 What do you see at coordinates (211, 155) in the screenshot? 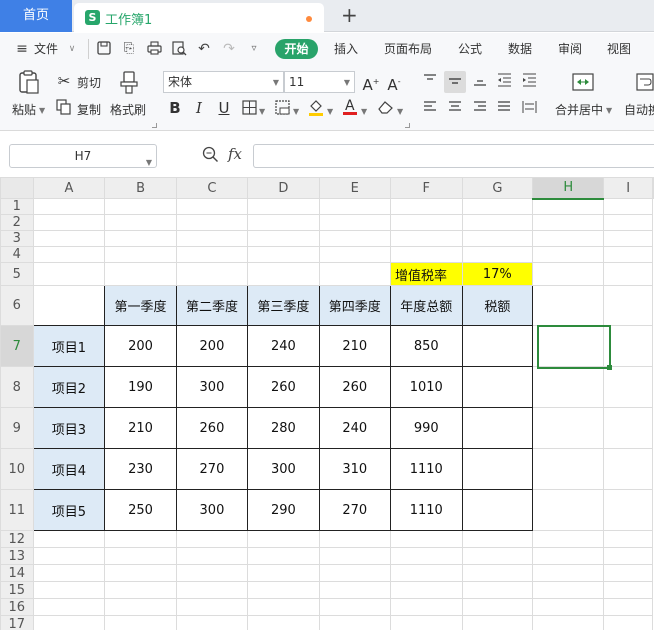
I see `zoom-search-icon` at bounding box center [211, 155].